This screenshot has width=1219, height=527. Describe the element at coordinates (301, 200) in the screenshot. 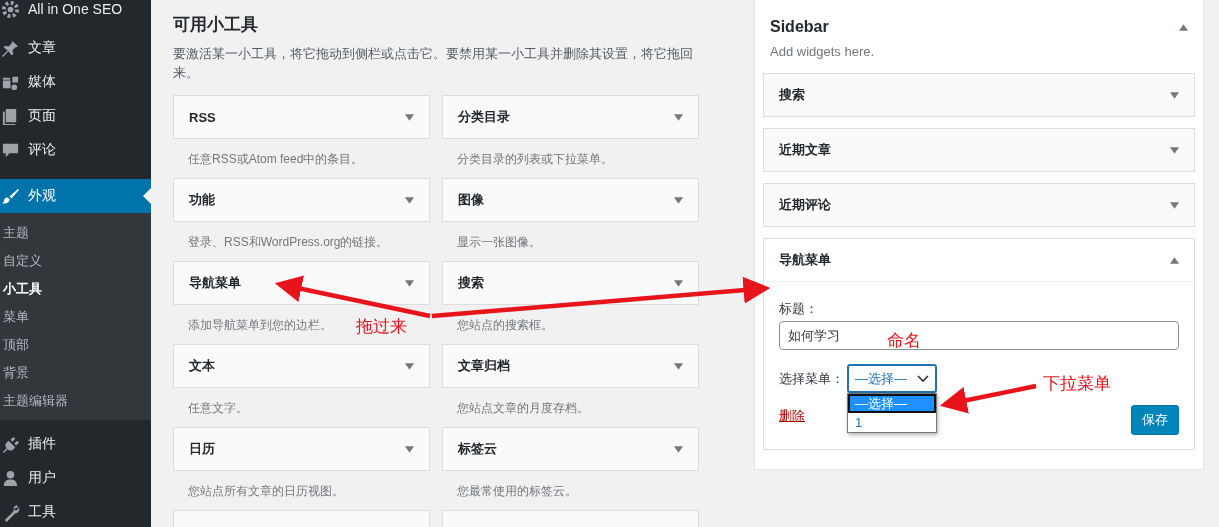

I see `widget-header: 功能` at that location.